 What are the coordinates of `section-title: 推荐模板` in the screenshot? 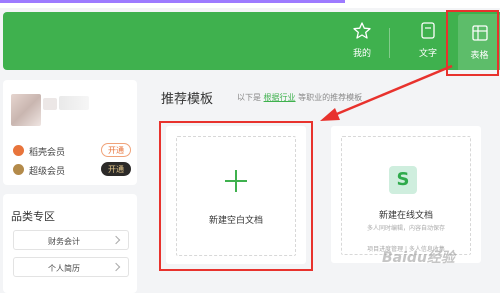 It's located at (187, 99).